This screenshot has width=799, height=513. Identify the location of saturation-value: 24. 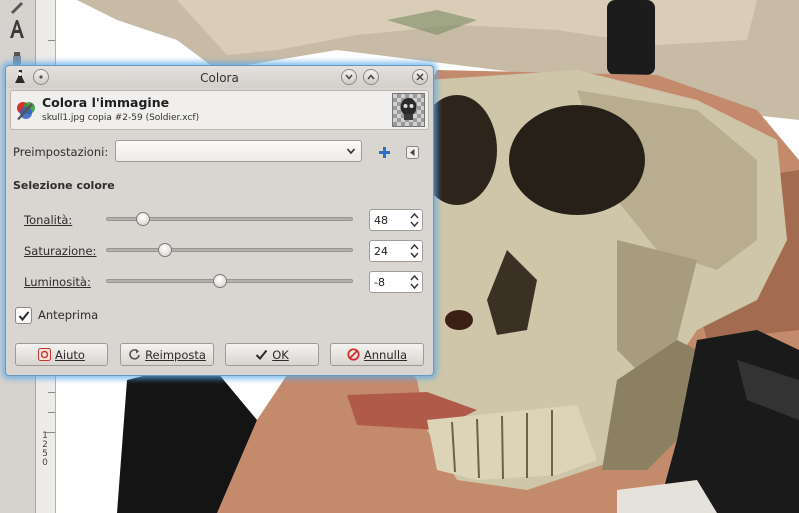
(381, 251).